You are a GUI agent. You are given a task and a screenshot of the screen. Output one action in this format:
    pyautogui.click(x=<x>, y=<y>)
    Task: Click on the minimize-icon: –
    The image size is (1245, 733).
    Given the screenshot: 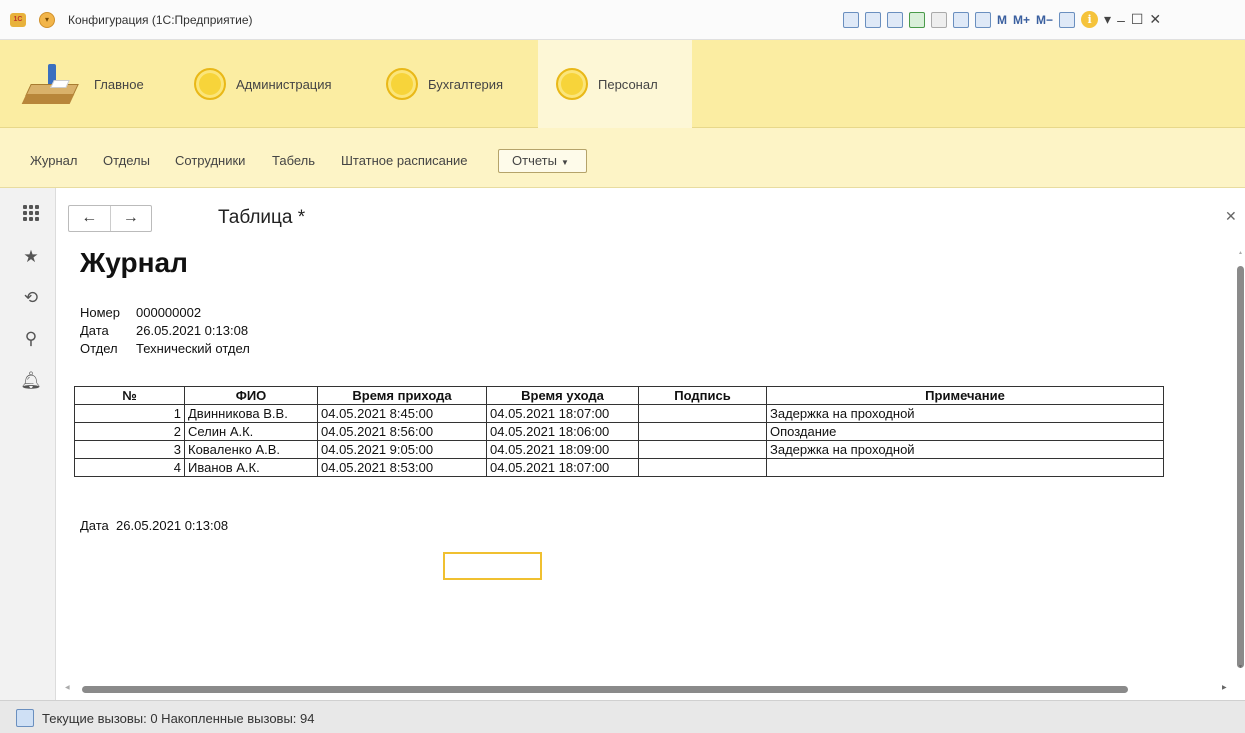 What is the action you would take?
    pyautogui.click(x=1121, y=20)
    